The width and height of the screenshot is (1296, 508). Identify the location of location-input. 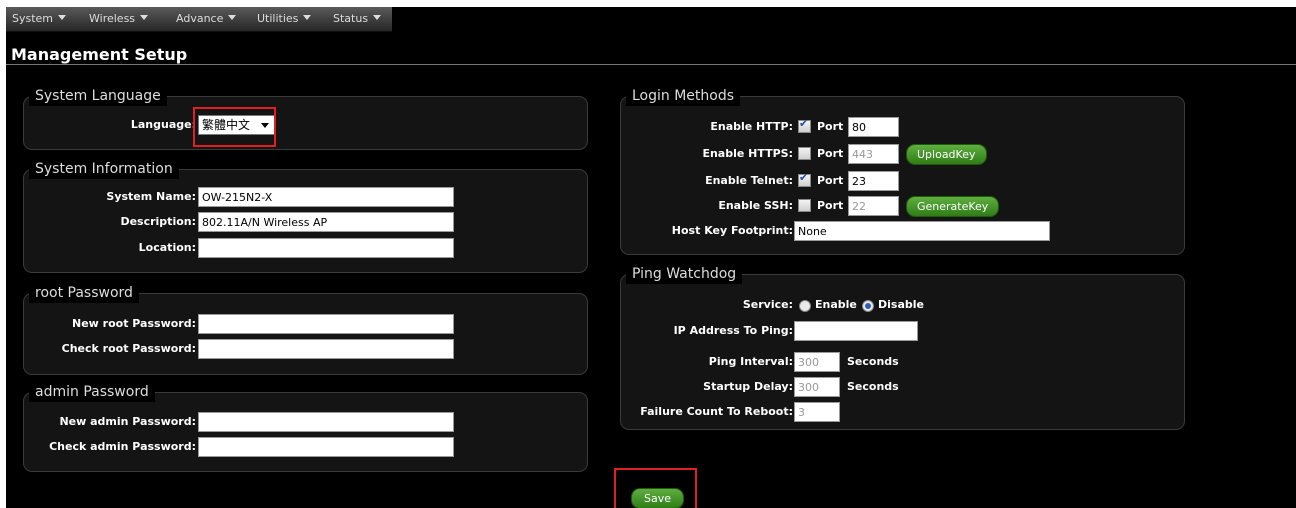
(326, 248).